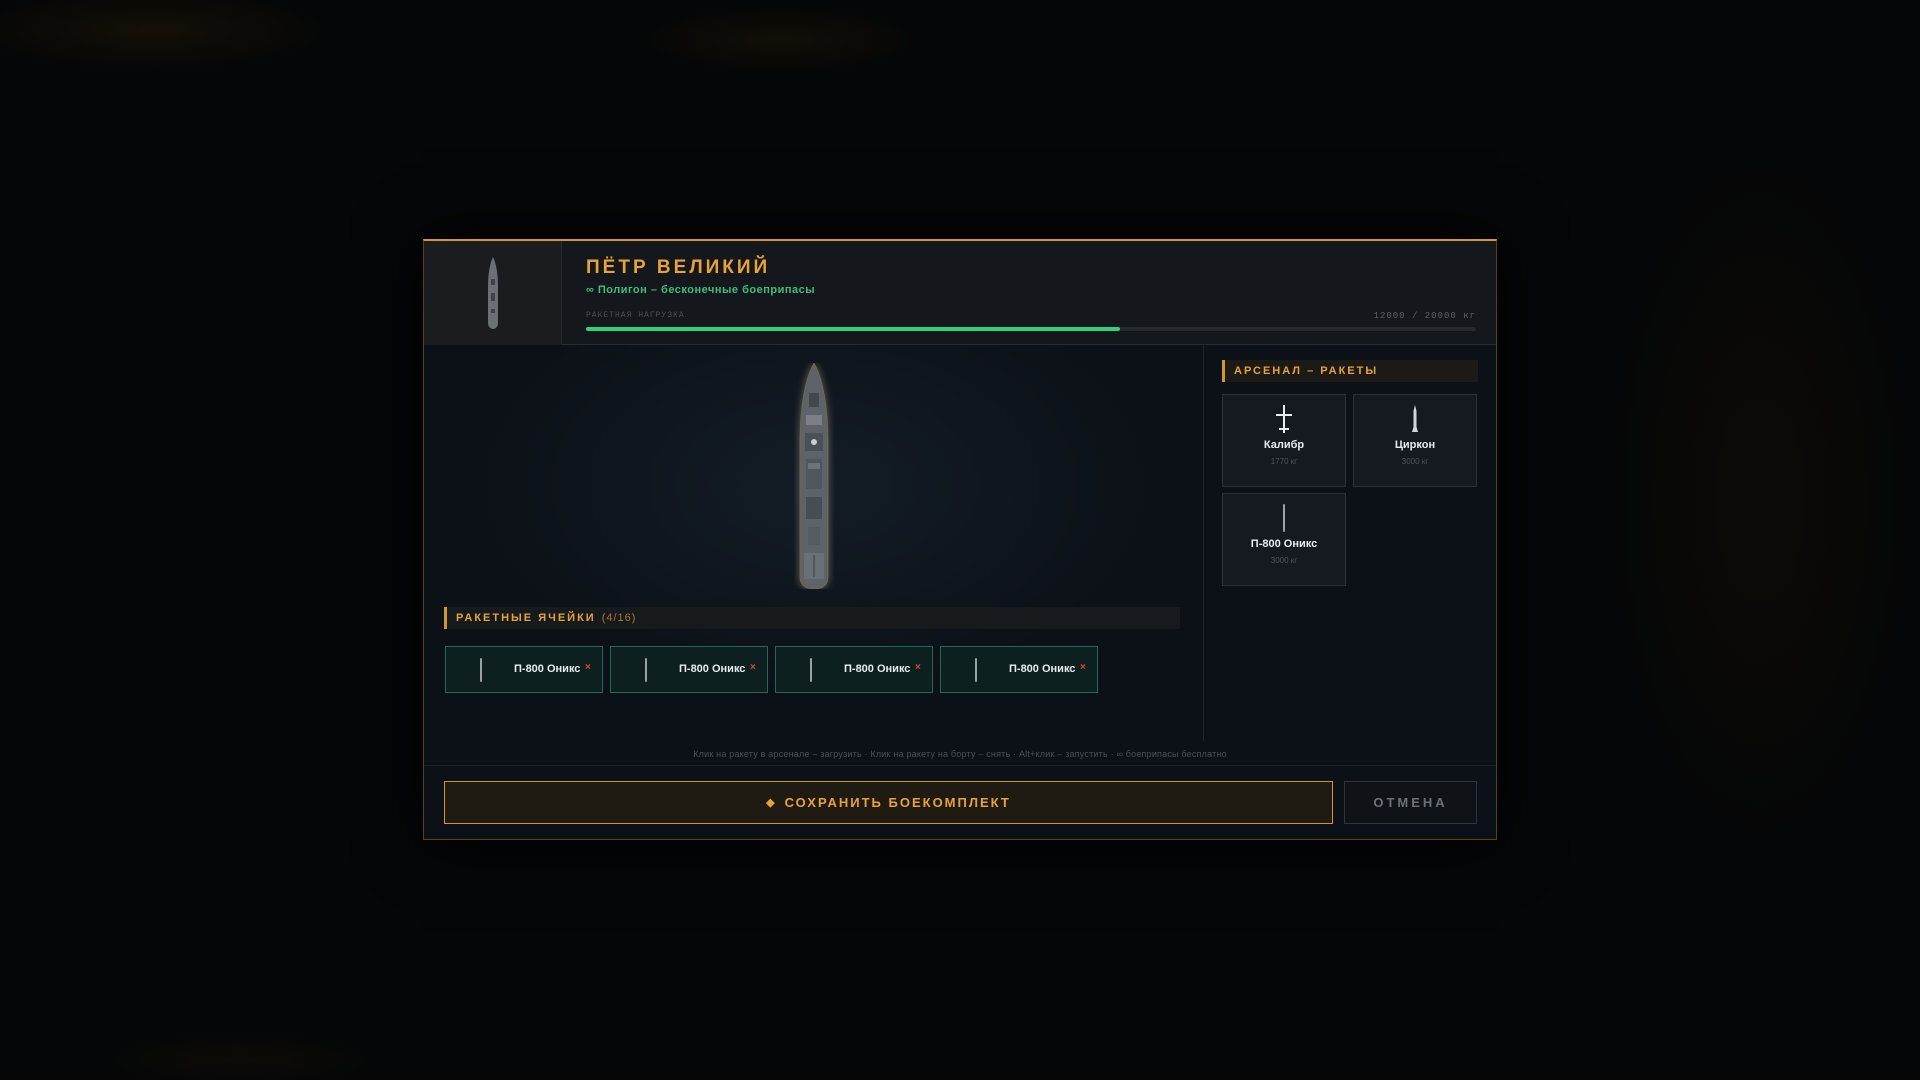  I want to click on arsenal-item-name: Циркон, so click(1415, 445).